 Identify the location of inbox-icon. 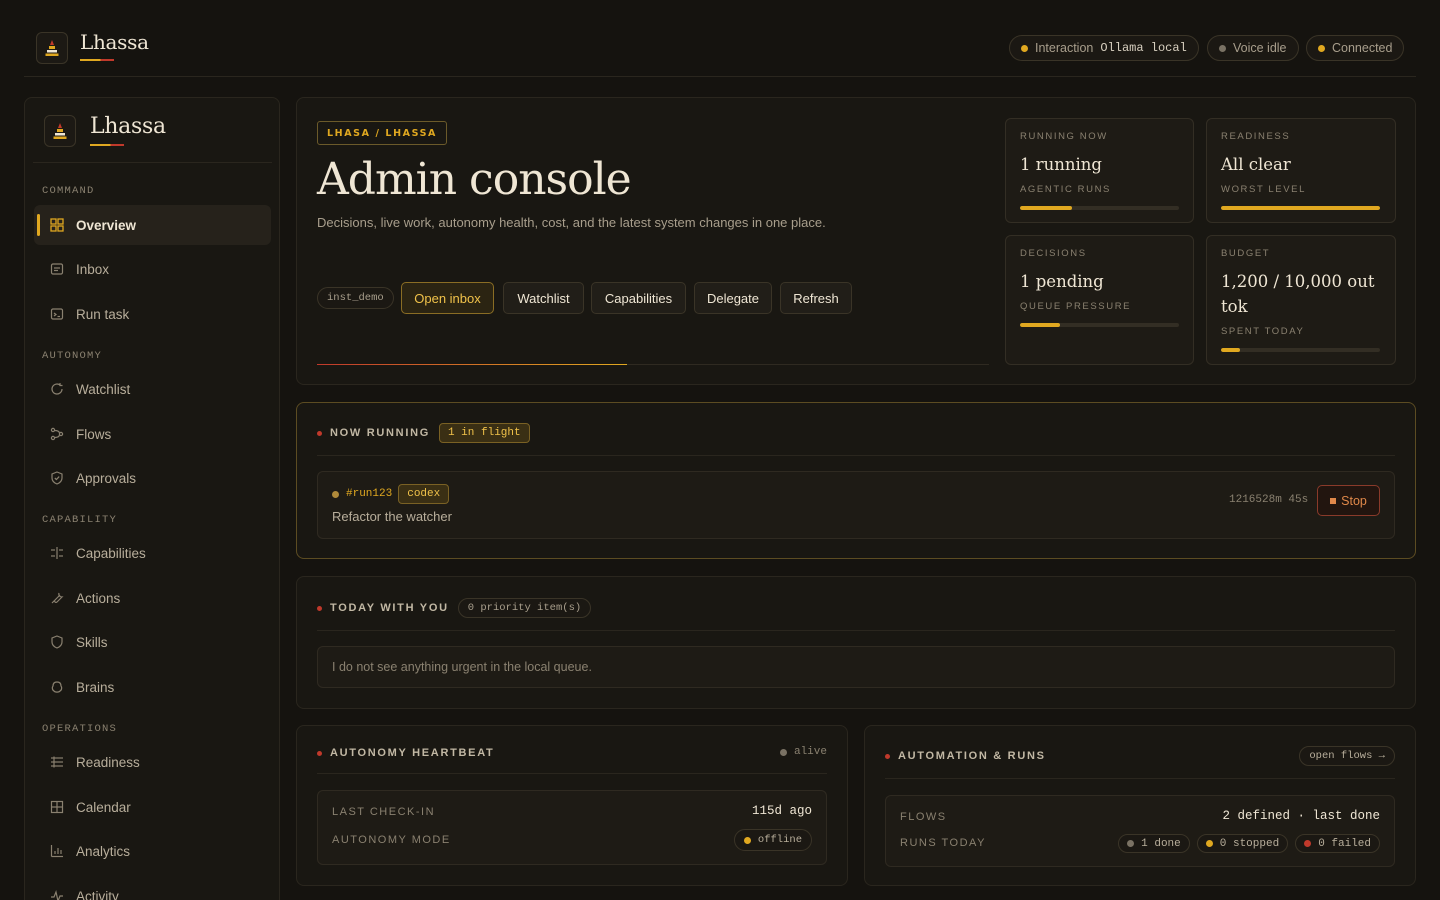
(57, 269).